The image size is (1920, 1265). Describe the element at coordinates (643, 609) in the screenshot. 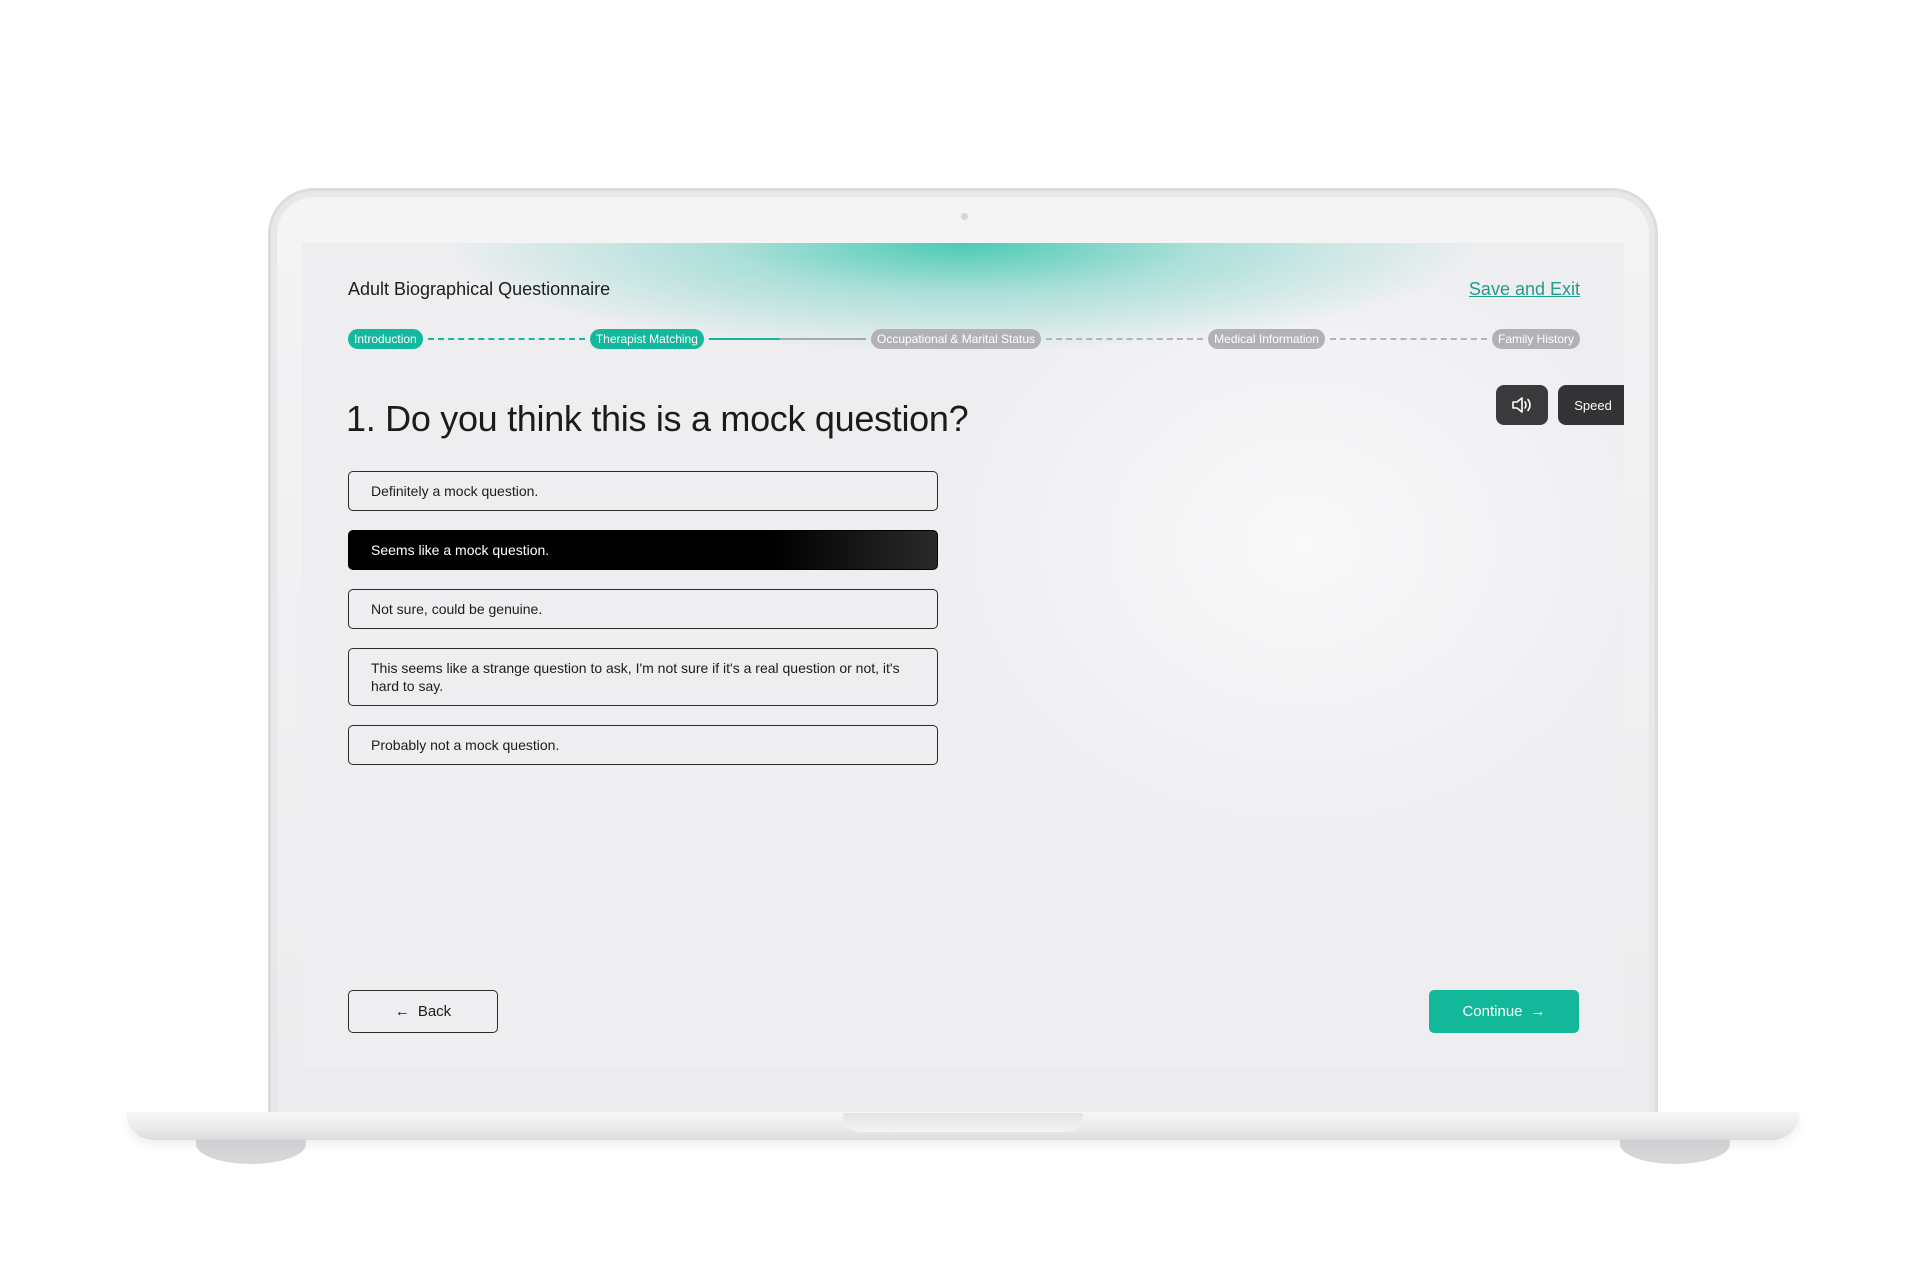

I see `answer-option: Not sure, could be genuine.` at that location.